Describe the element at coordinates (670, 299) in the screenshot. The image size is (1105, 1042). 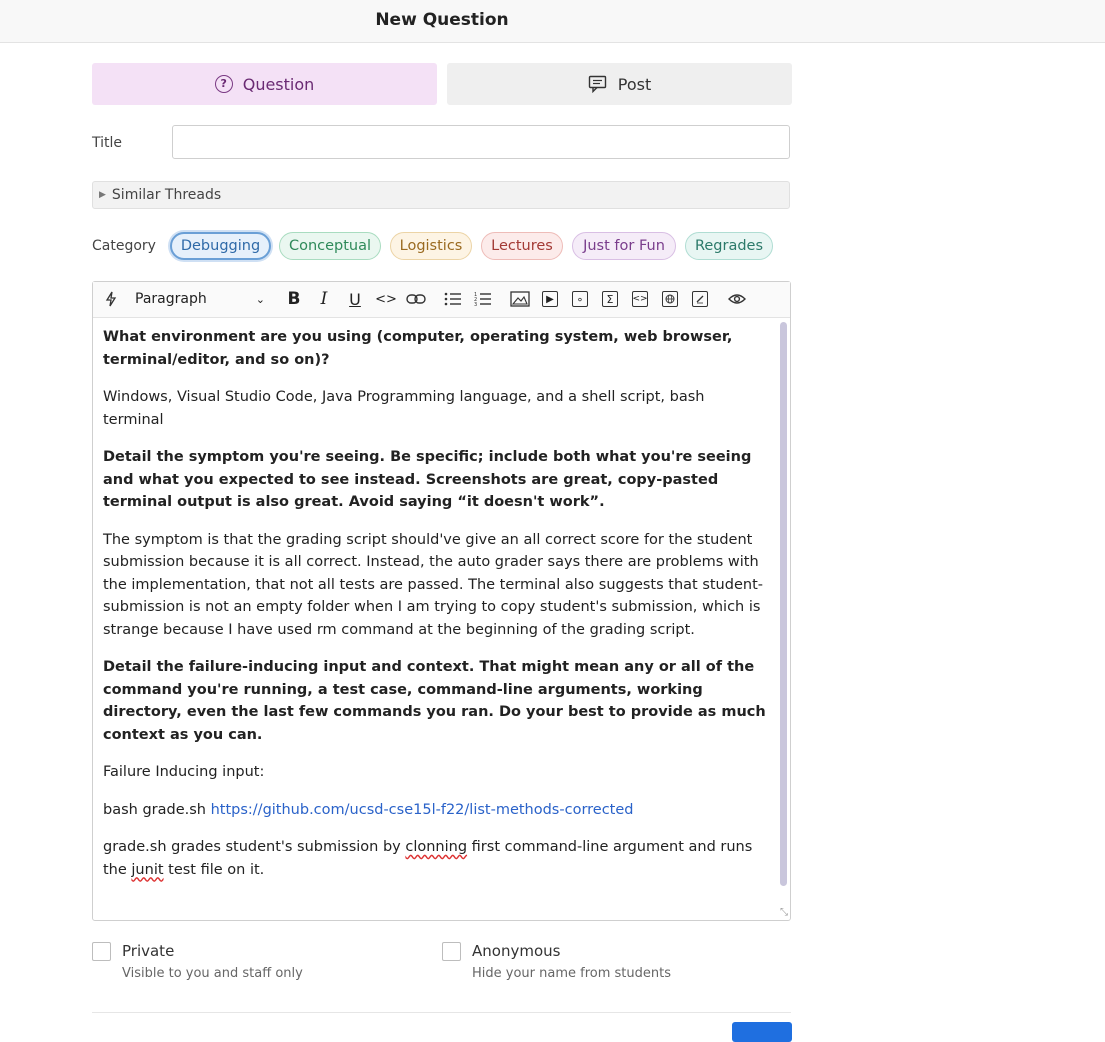
I see `web-embed-icon` at that location.